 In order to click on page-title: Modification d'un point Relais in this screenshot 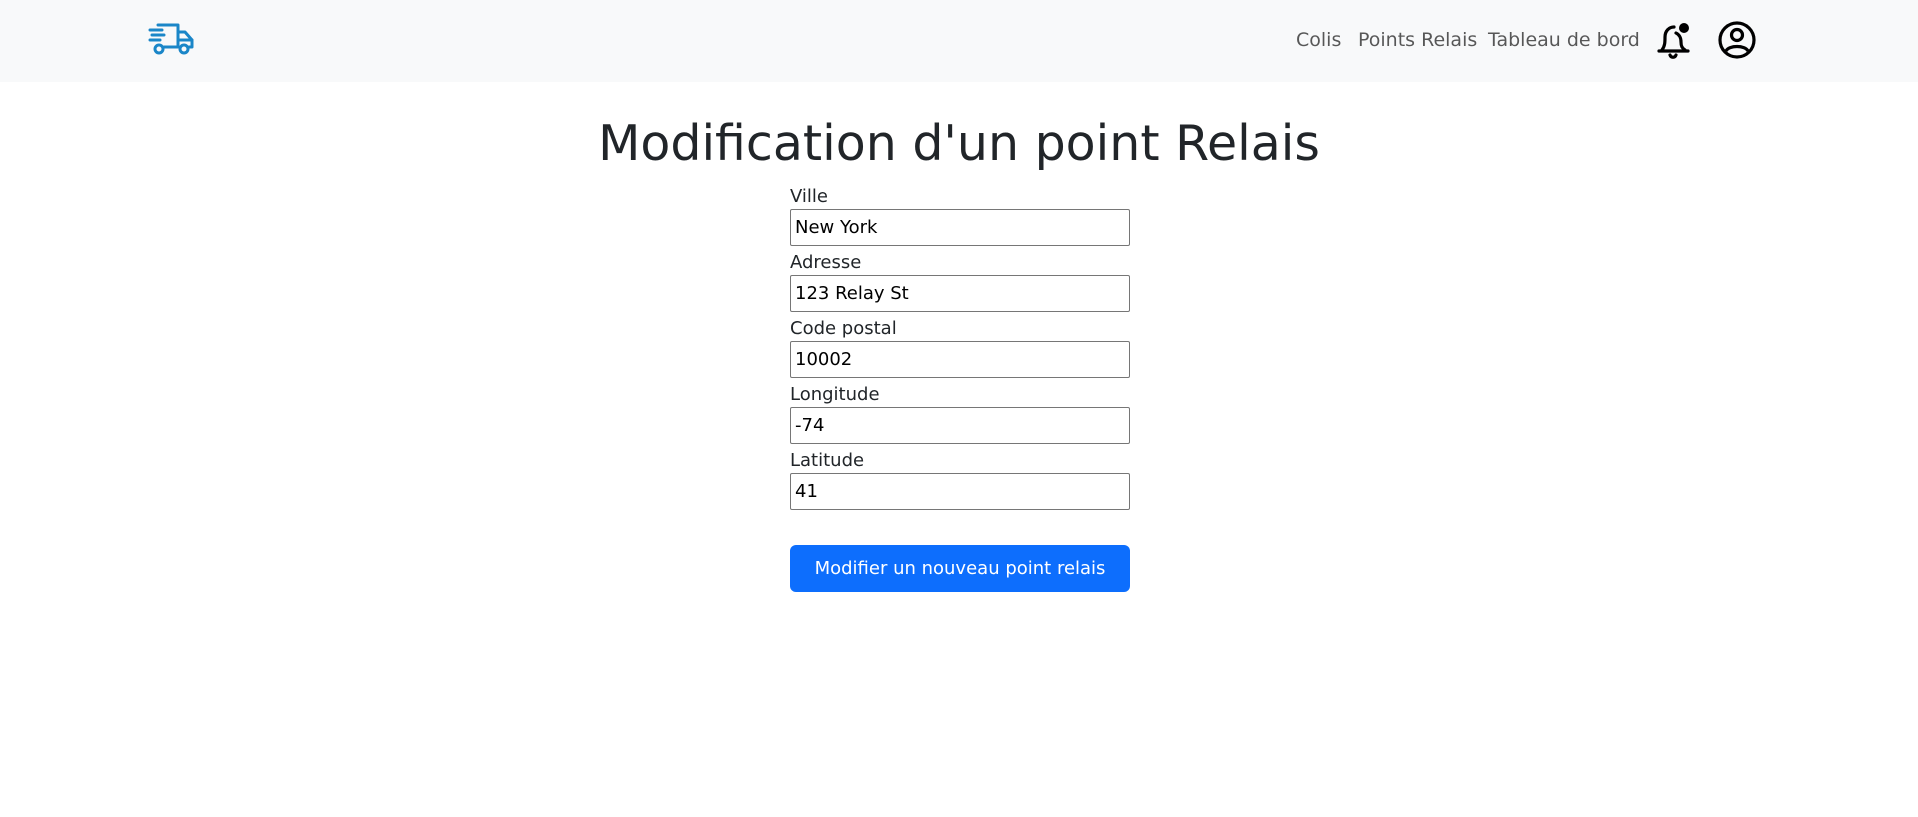, I will do `click(959, 143)`.